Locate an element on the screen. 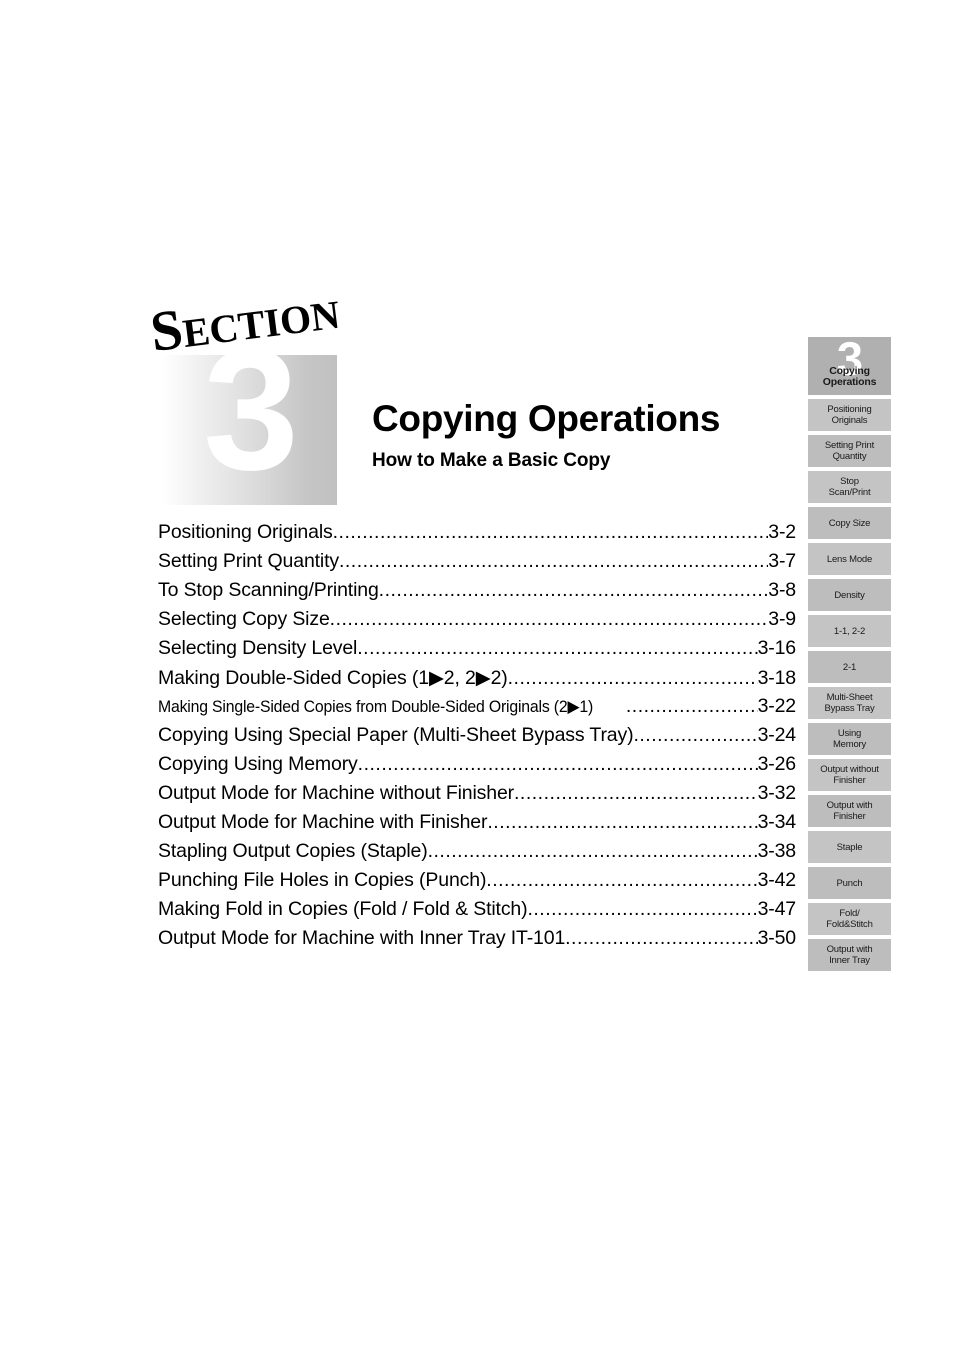 The image size is (954, 1351). thumb-index-tab: Output with Finisher is located at coordinates (849, 811).